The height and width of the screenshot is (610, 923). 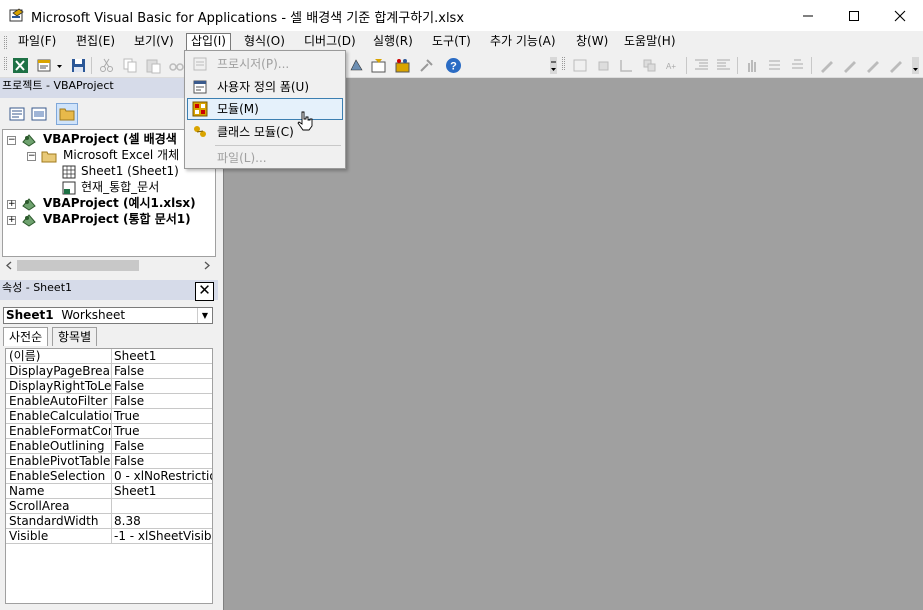 What do you see at coordinates (20, 65) in the screenshot?
I see `excel-view-icon` at bounding box center [20, 65].